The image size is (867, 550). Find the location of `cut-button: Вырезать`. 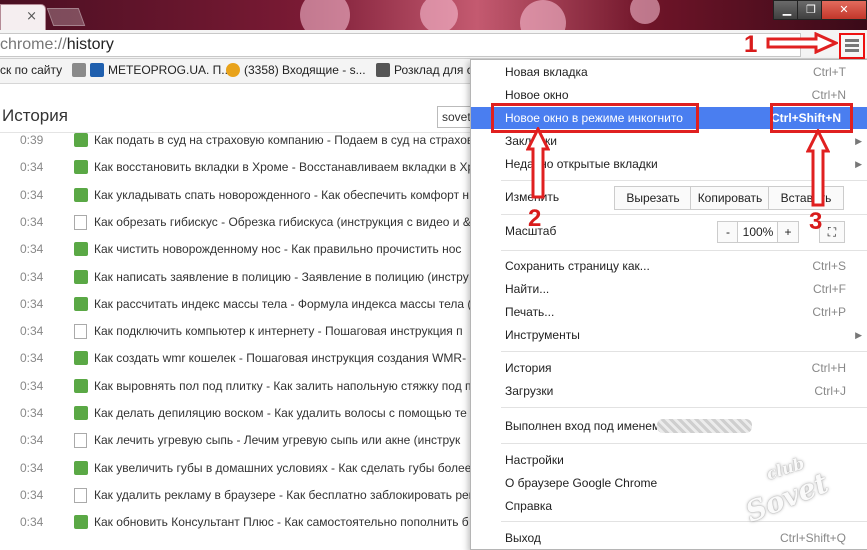

cut-button: Вырезать is located at coordinates (653, 198).